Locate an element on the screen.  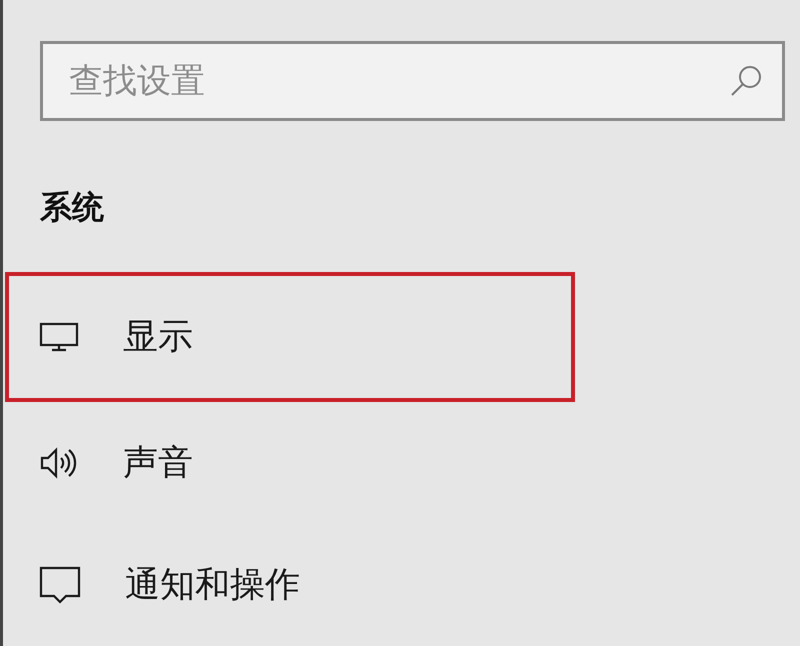
speaker-icon is located at coordinates (59, 463).